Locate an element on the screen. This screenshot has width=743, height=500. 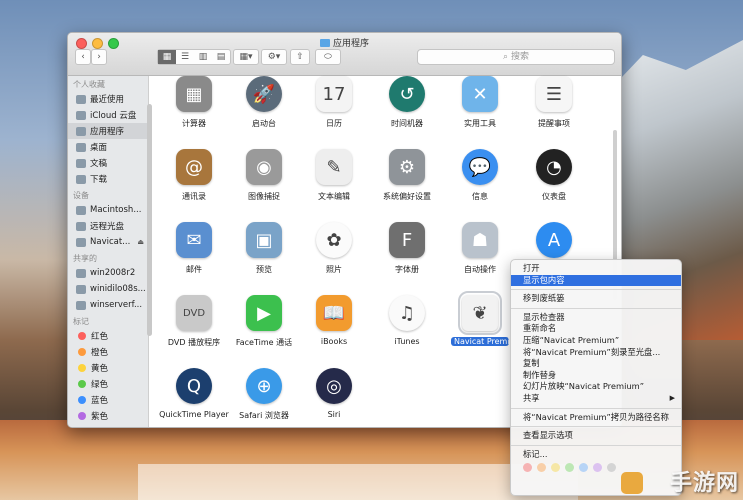
siri-icon: ◎ is located at coordinates (334, 386).